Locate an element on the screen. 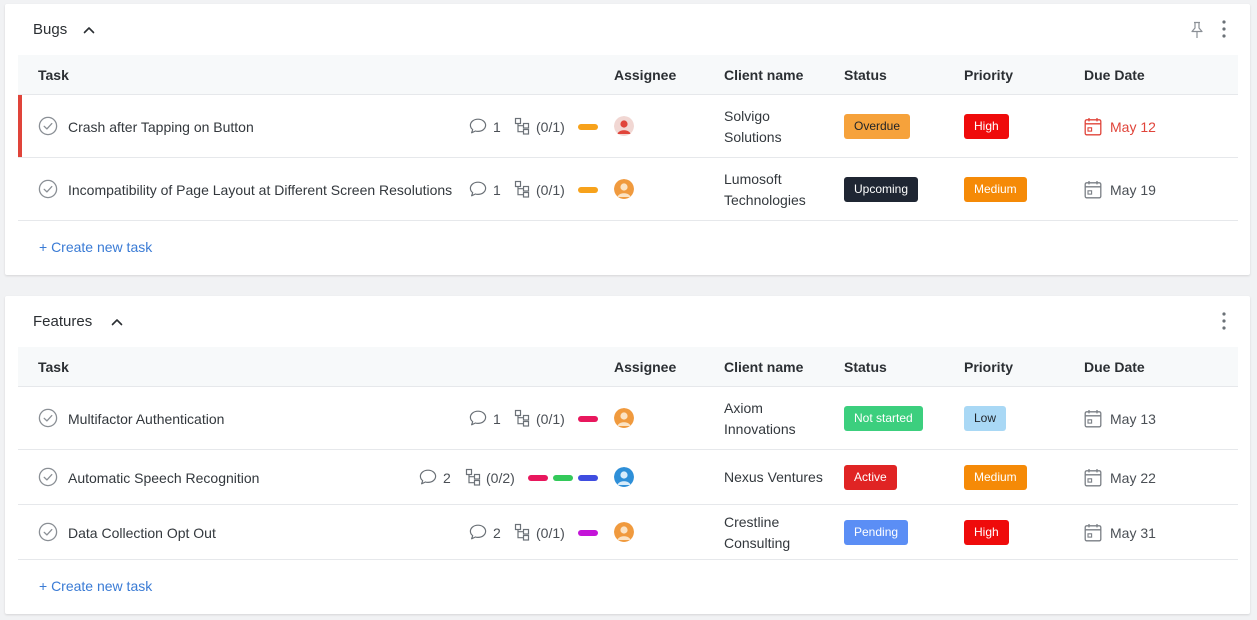  task-name: Crash after Tapping on Button is located at coordinates (161, 127).